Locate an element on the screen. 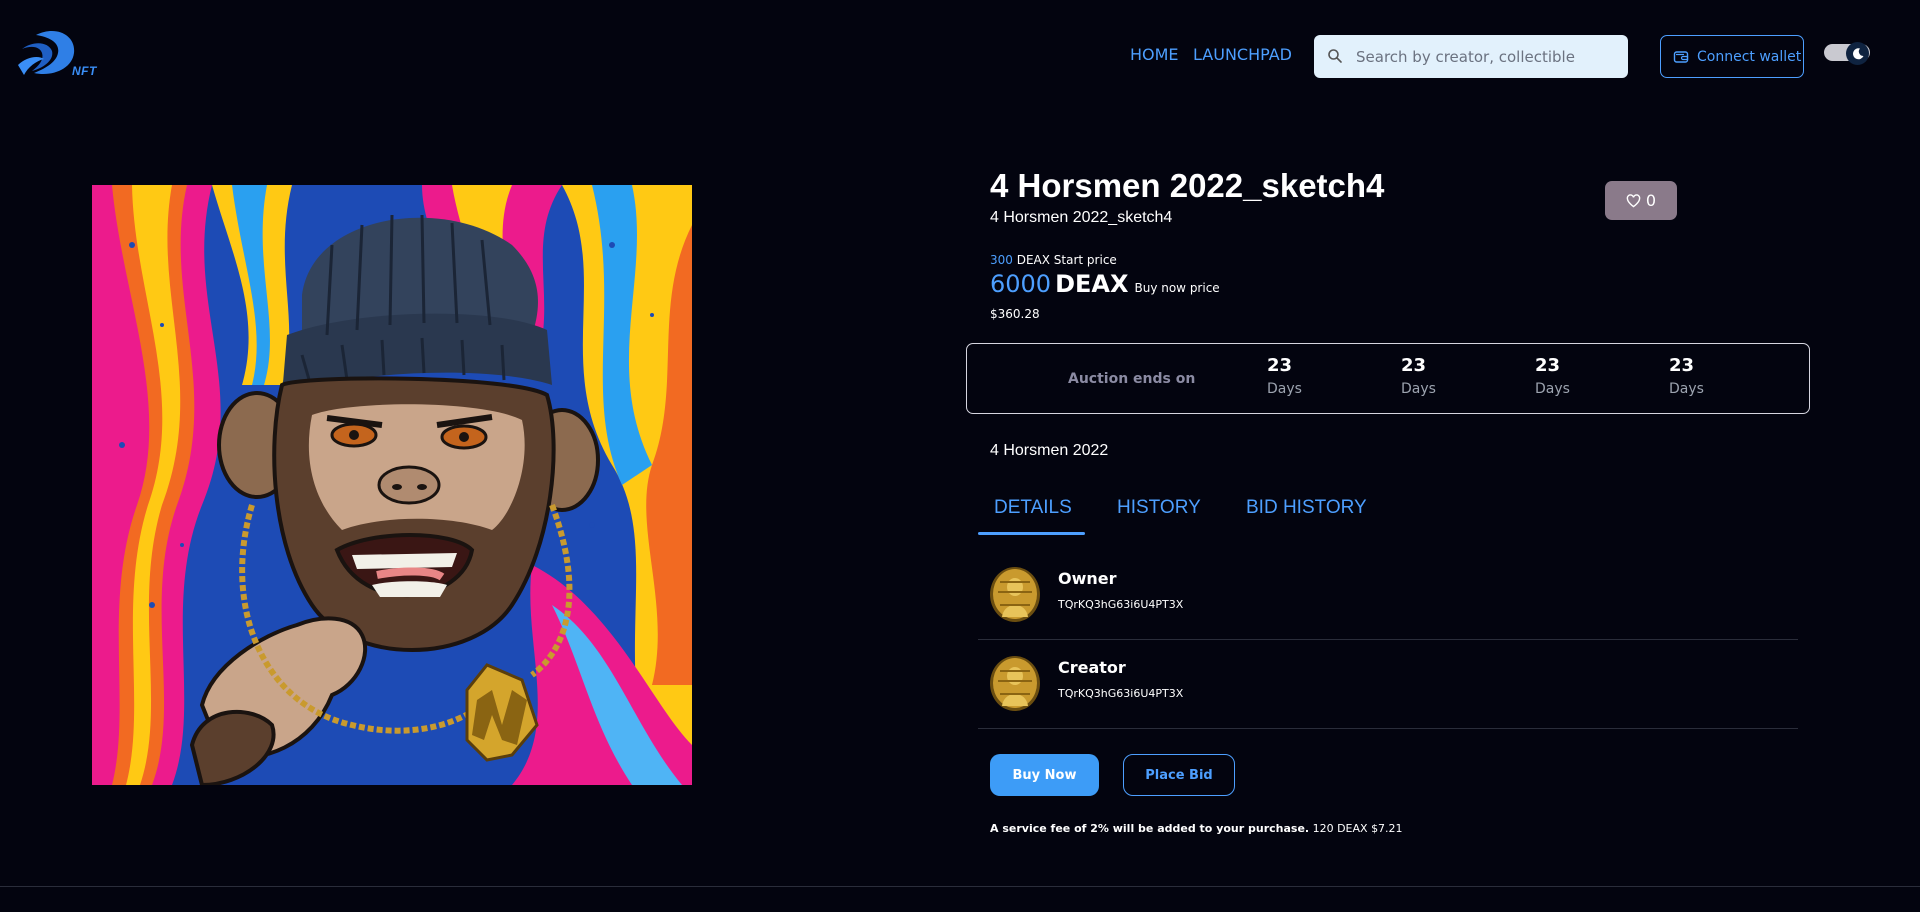  buy-now-price: 6000 DEAX Buy now price is located at coordinates (1105, 284).